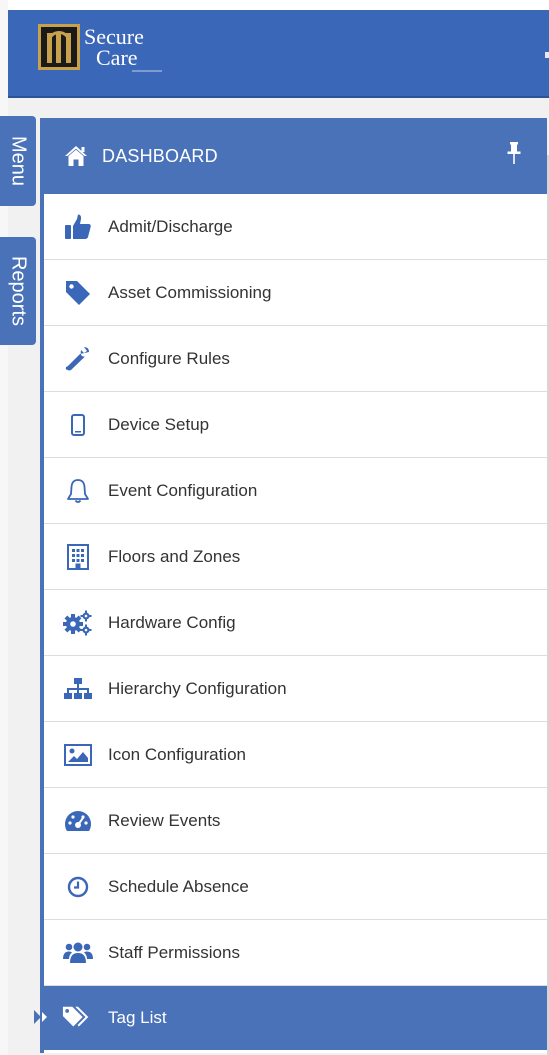  Describe the element at coordinates (147, 71) in the screenshot. I see `logo-subtext` at that location.